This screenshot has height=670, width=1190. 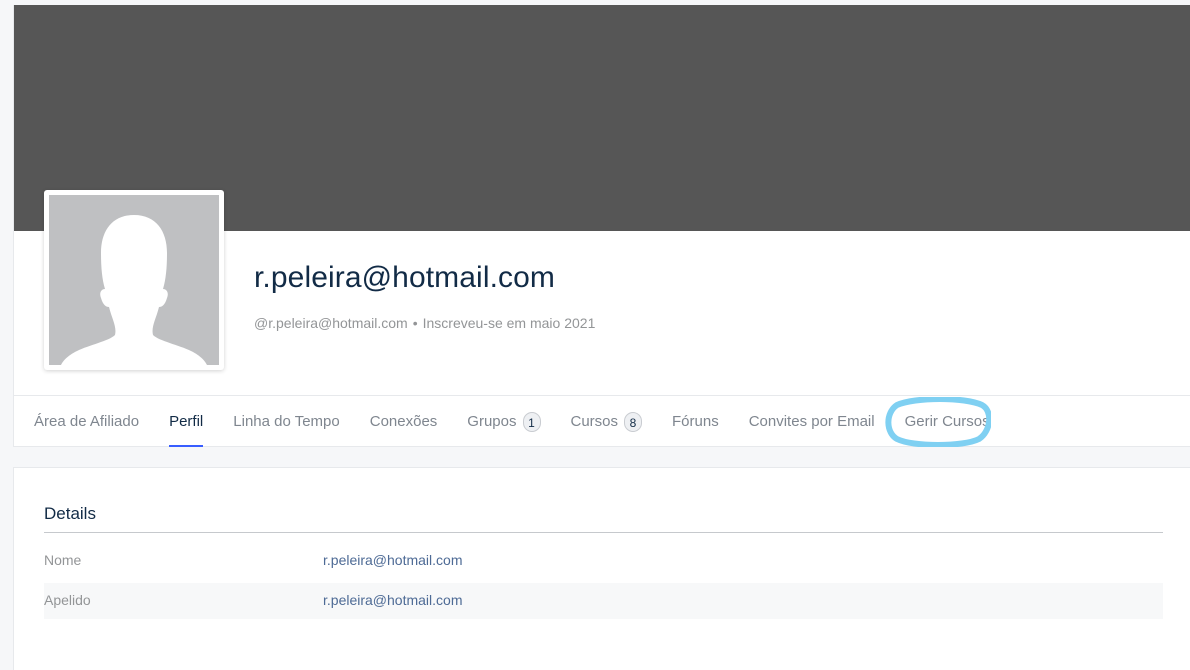 I want to click on detail-label: Apelido, so click(x=67, y=600).